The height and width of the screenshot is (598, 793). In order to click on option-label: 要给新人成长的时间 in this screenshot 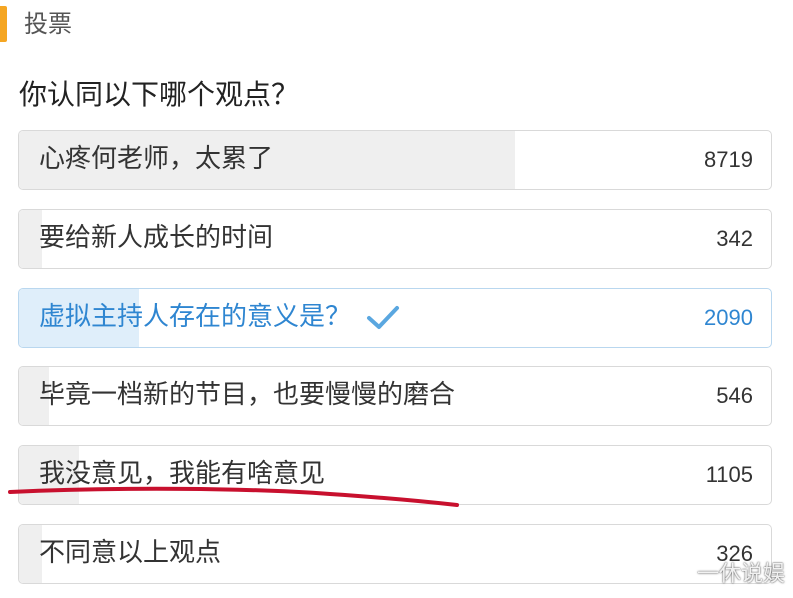, I will do `click(156, 238)`.